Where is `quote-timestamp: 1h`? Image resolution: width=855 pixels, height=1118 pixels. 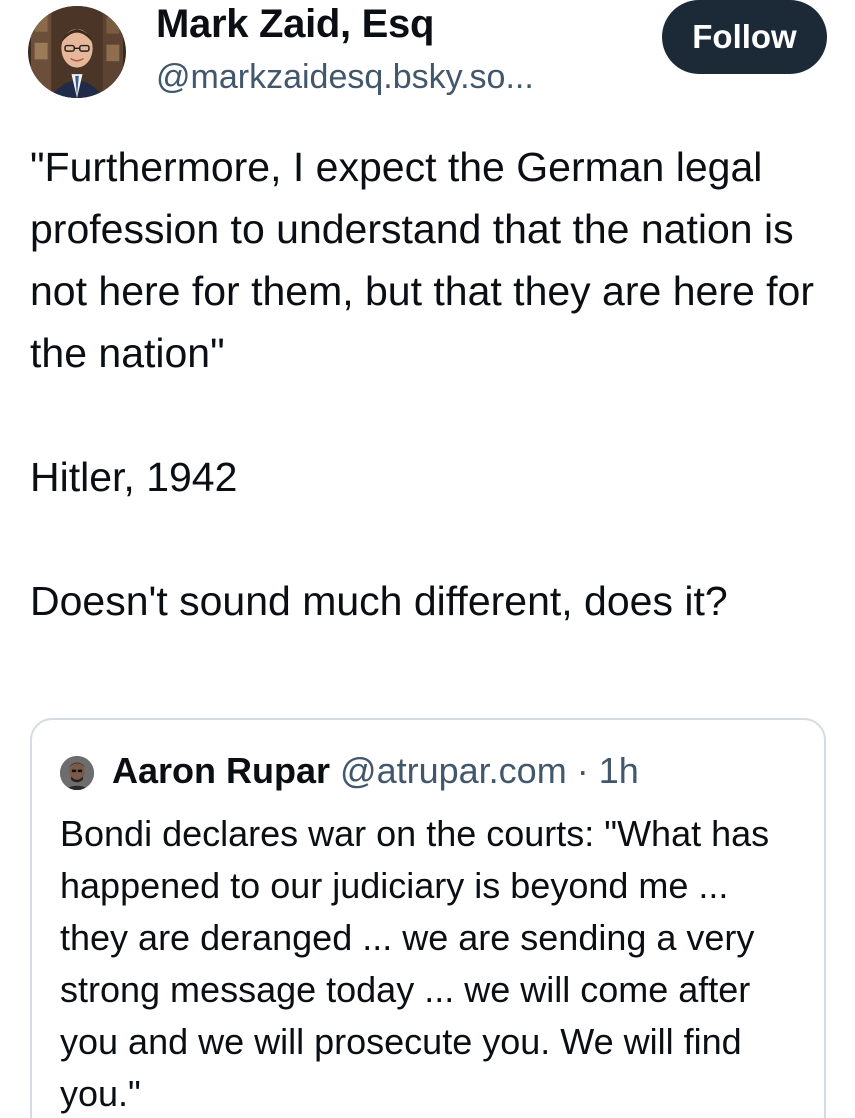 quote-timestamp: 1h is located at coordinates (619, 770).